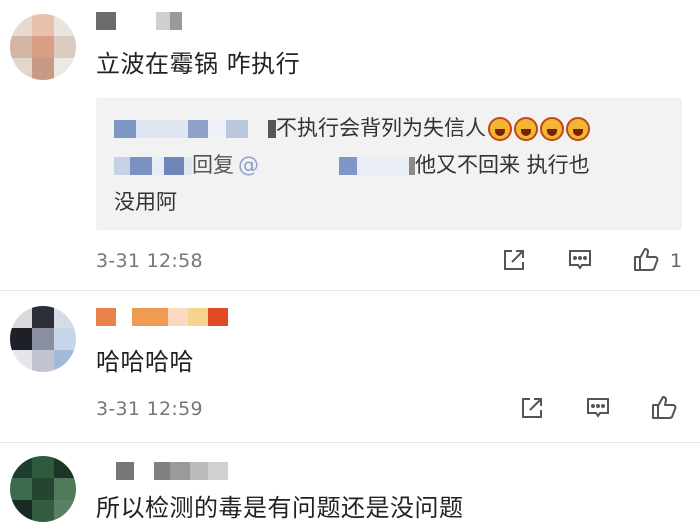 The width and height of the screenshot is (700, 532). I want to click on reply-line-1: 不执行会背列为失信人, so click(389, 128).